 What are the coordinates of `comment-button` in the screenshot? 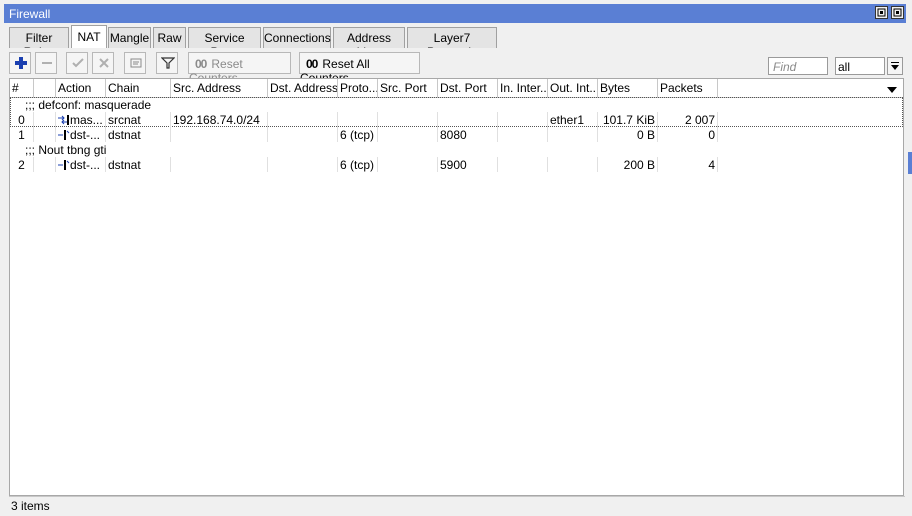 It's located at (135, 63).